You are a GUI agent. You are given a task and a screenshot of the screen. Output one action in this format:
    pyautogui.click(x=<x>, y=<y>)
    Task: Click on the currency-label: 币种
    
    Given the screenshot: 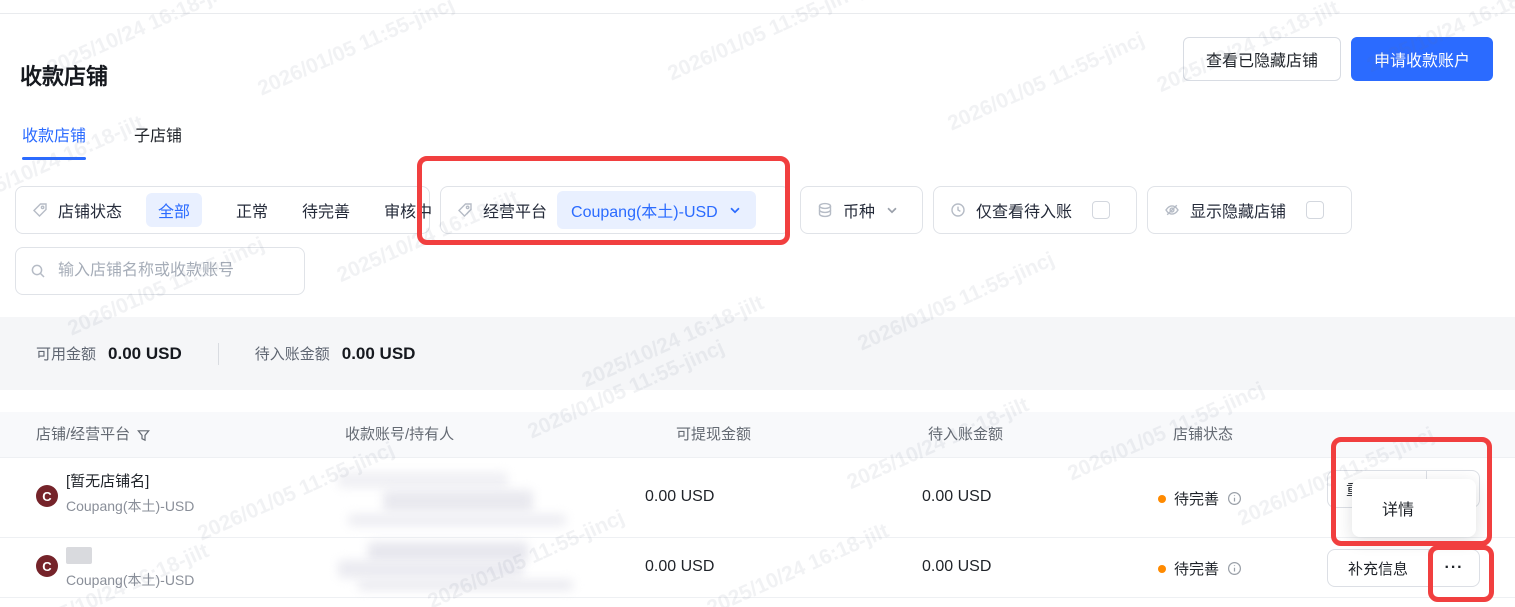 What is the action you would take?
    pyautogui.click(x=859, y=212)
    